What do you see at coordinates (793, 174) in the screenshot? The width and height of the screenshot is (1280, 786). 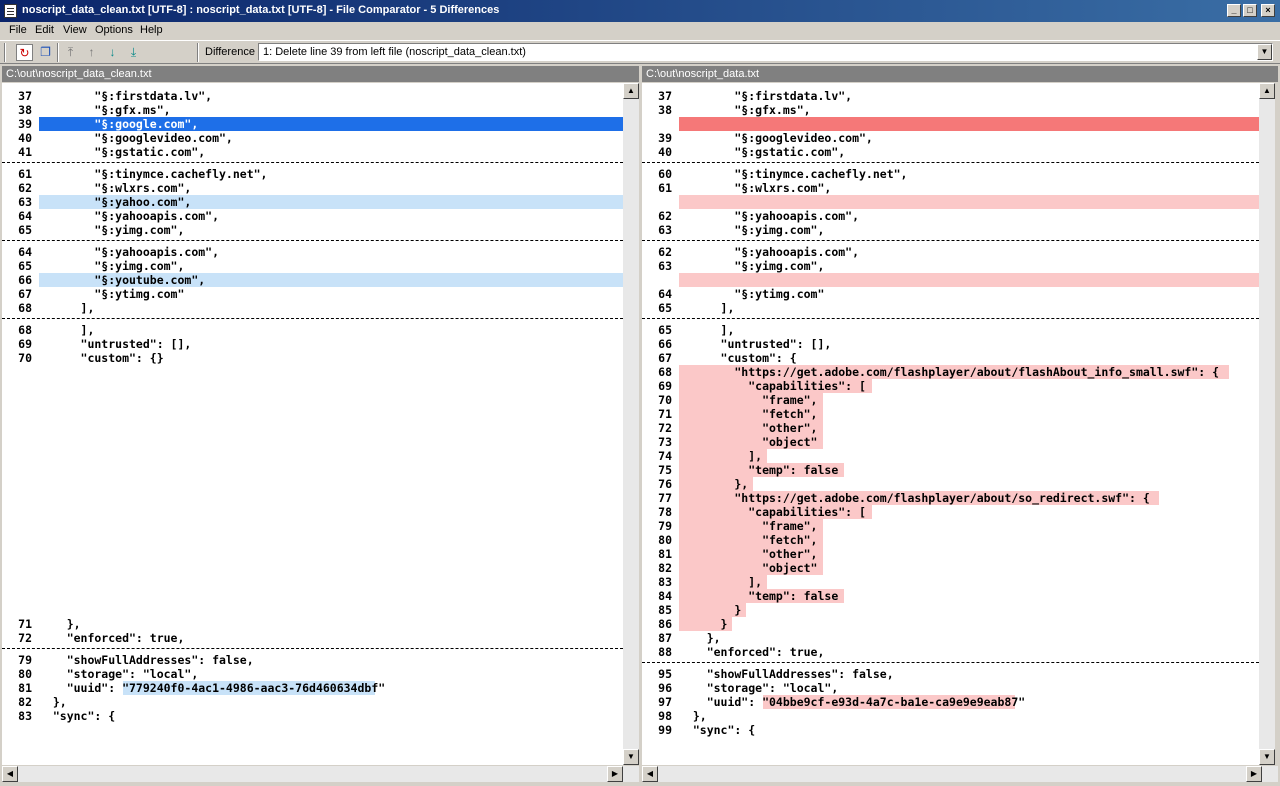 I see `code-line: "§:tinymce.cachefly.net",` at bounding box center [793, 174].